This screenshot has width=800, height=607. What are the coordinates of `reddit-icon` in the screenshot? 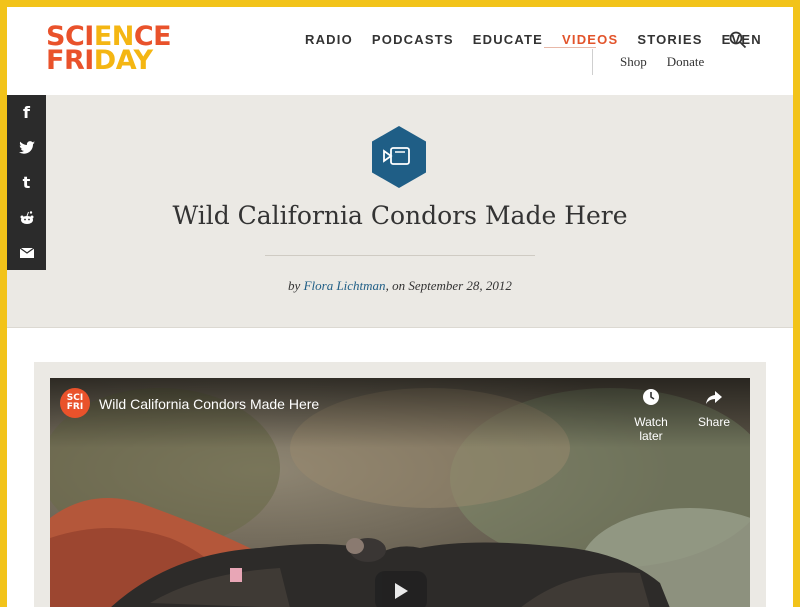 It's located at (26, 217).